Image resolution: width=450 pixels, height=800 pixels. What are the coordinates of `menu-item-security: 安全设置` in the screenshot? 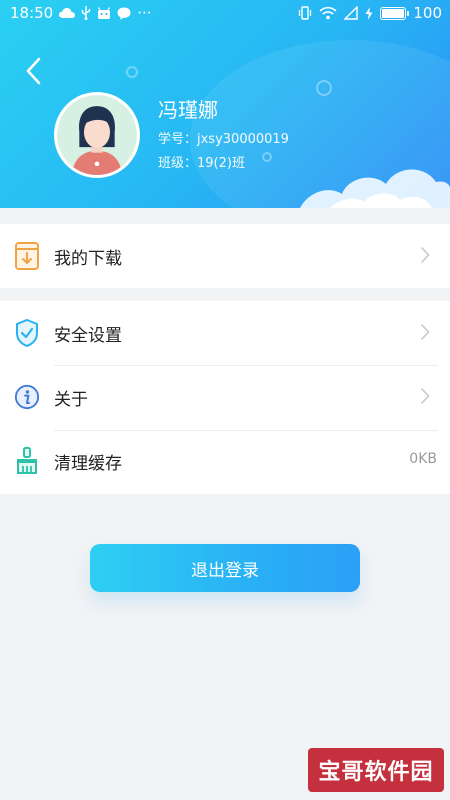 It's located at (225, 333).